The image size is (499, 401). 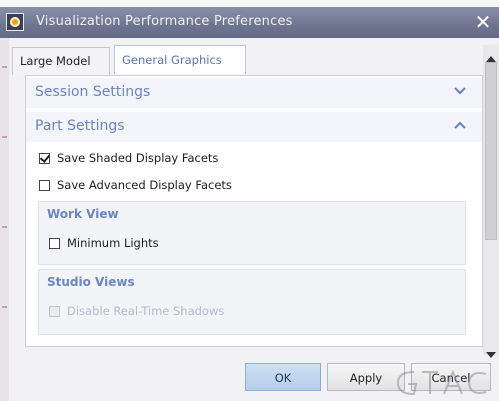 What do you see at coordinates (252, 302) in the screenshot?
I see `studio-views-group: Studio Views Disable Real-Time Shadows` at bounding box center [252, 302].